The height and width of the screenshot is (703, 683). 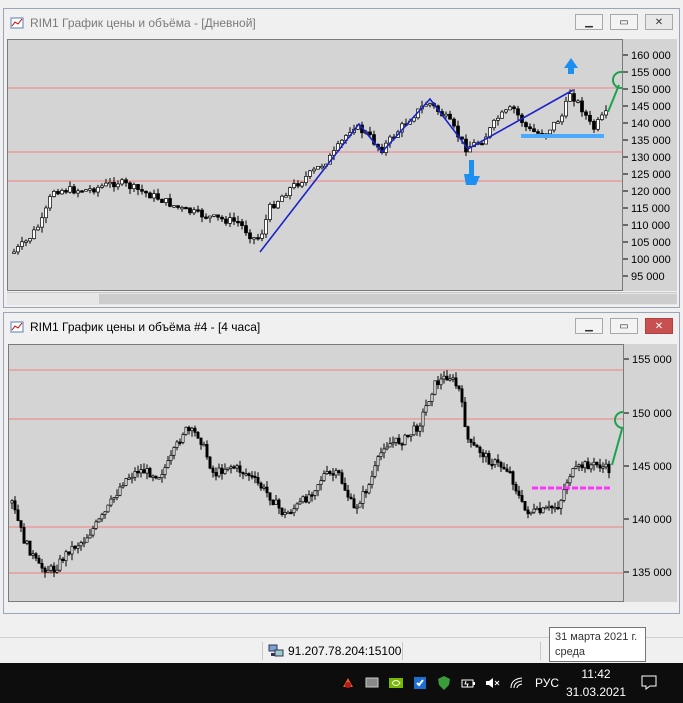 What do you see at coordinates (468, 683) in the screenshot?
I see `battery-plug-icon` at bounding box center [468, 683].